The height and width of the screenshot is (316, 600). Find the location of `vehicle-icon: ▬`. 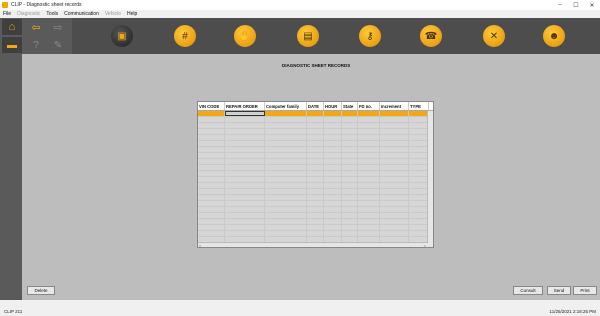

vehicle-icon: ▬ is located at coordinates (12, 45).